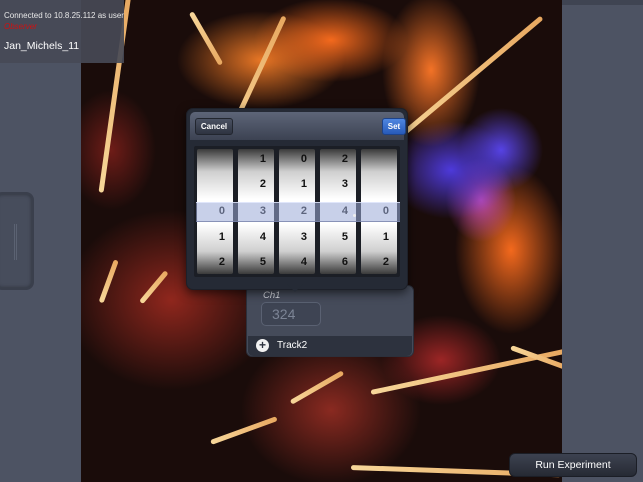 The height and width of the screenshot is (482, 643). What do you see at coordinates (354, 215) in the screenshot?
I see `decimal-point` at bounding box center [354, 215].